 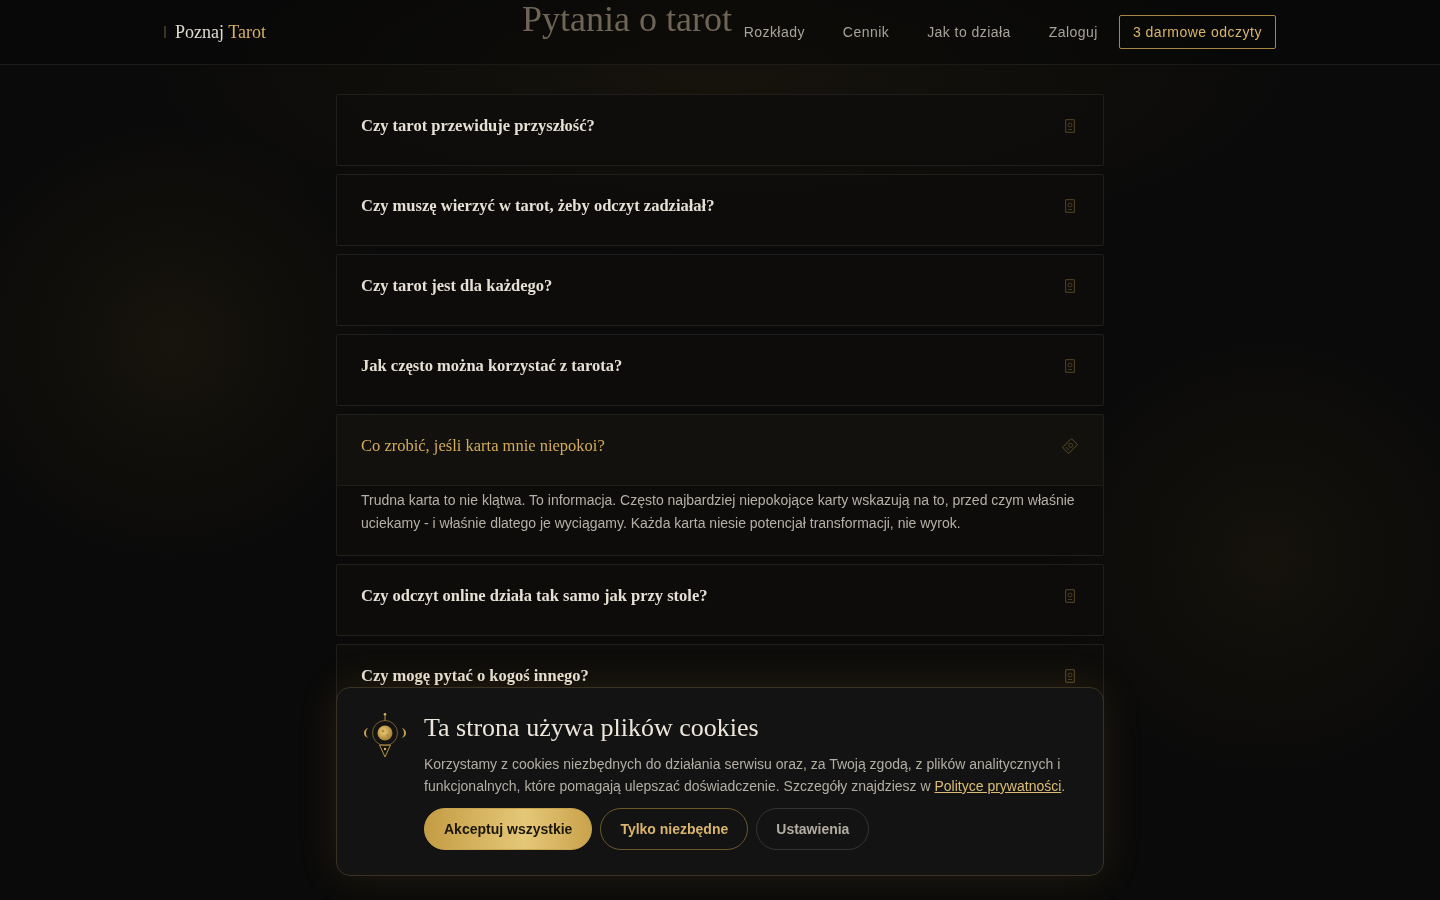 What do you see at coordinates (718, 126) in the screenshot?
I see `faq-question: Czy tarot przewiduje przyszłość?` at bounding box center [718, 126].